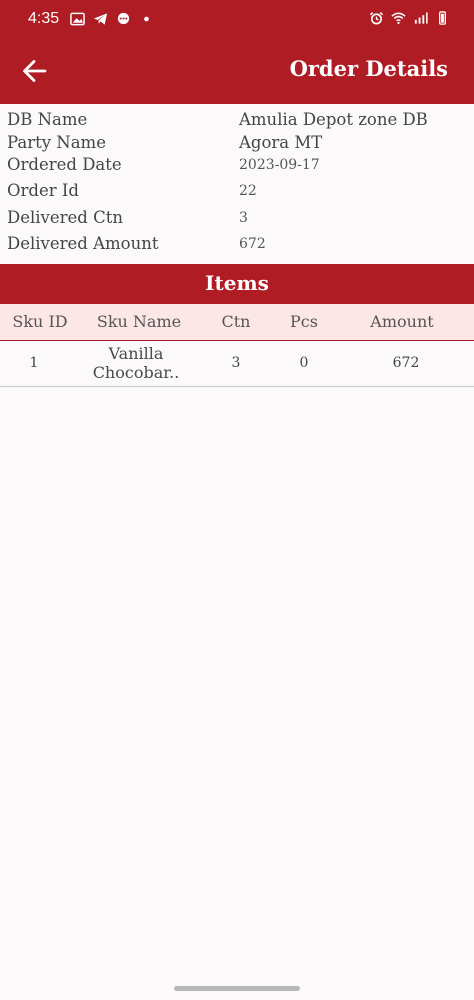 The width and height of the screenshot is (474, 1000). I want to click on info-row-delivered-amount: Delivered Amount 672, so click(237, 246).